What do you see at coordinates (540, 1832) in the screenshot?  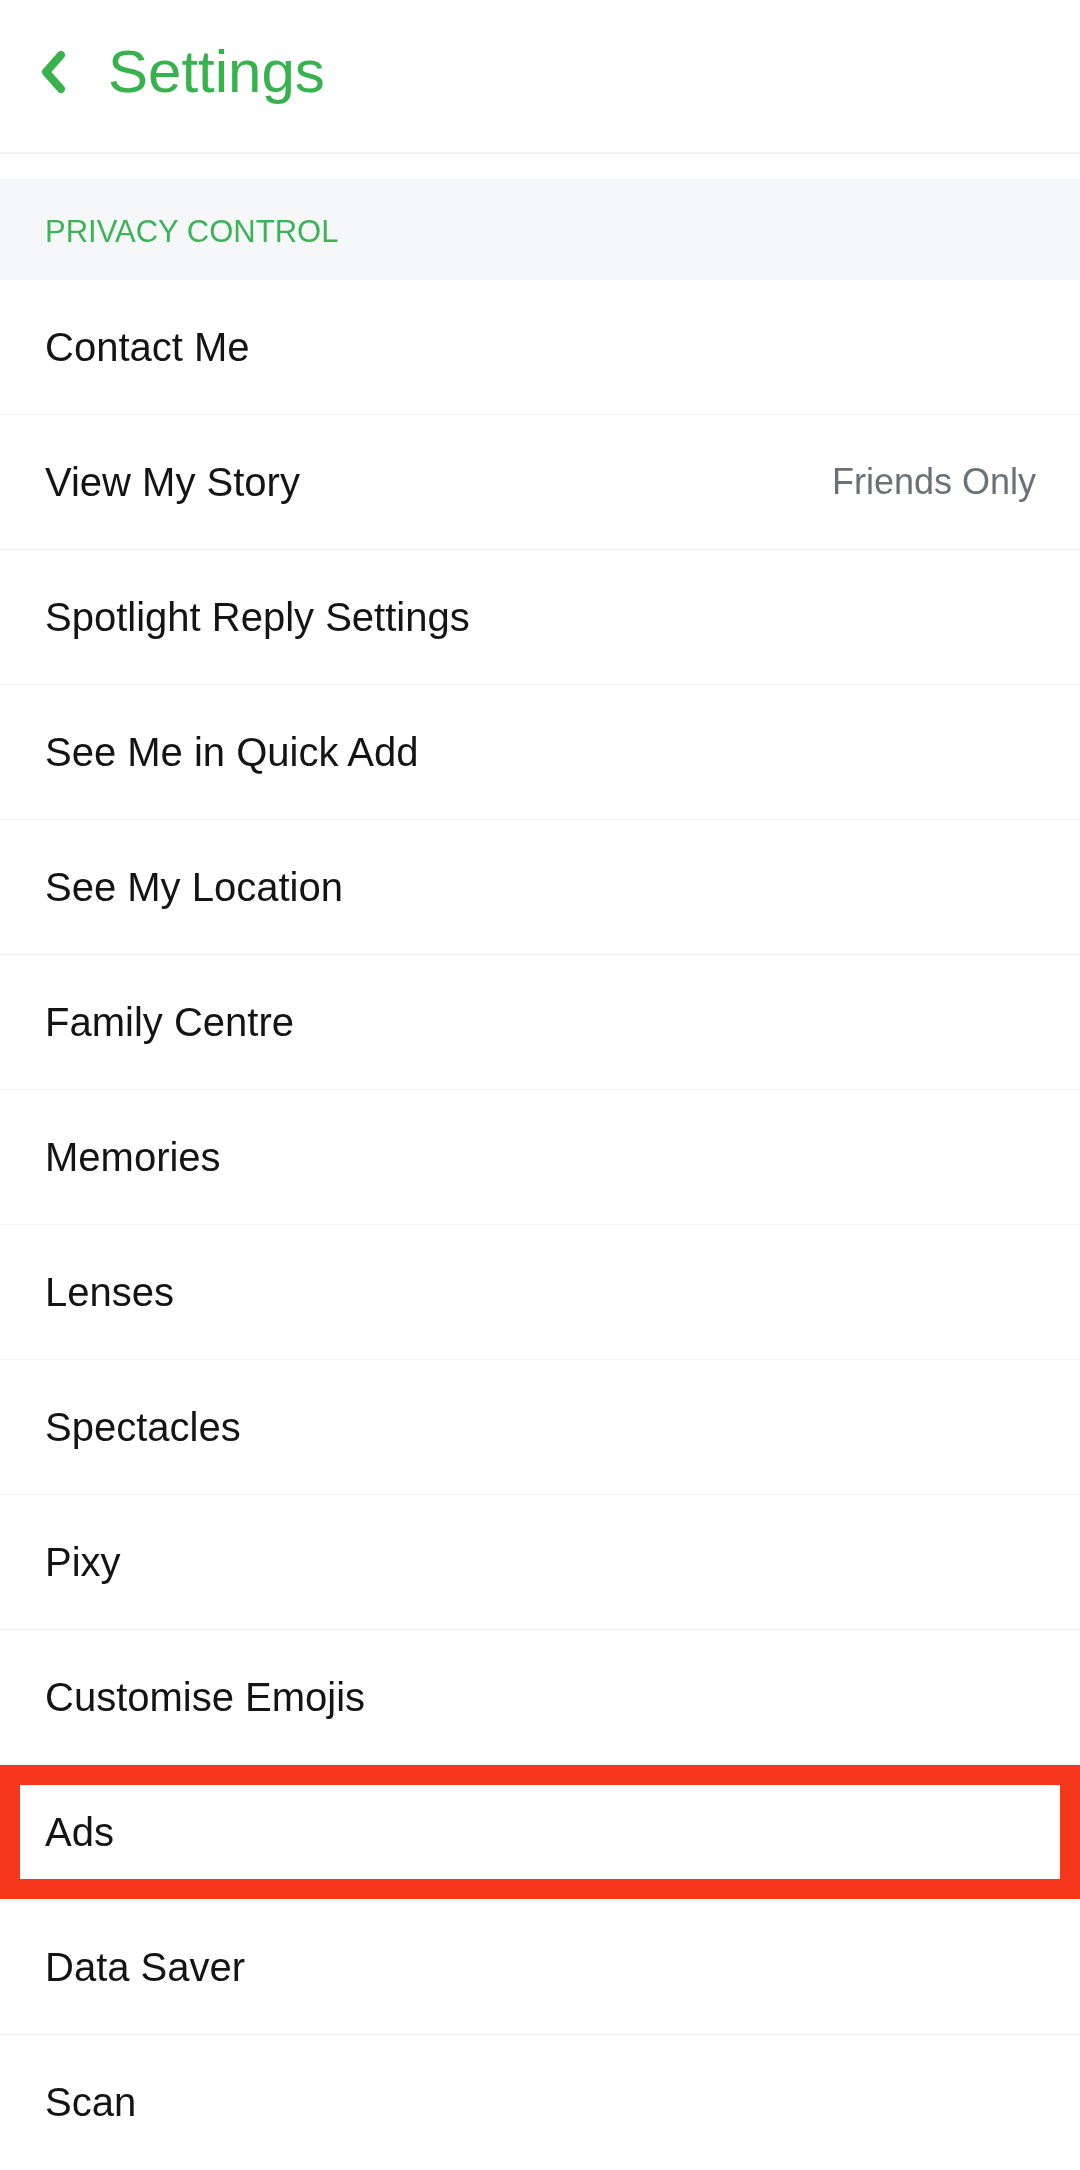 I see `settings-row: Ads` at bounding box center [540, 1832].